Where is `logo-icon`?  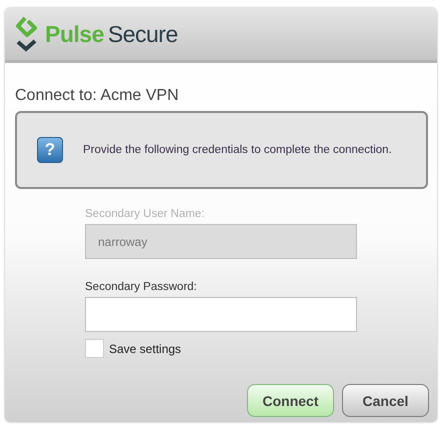 logo-icon is located at coordinates (27, 34).